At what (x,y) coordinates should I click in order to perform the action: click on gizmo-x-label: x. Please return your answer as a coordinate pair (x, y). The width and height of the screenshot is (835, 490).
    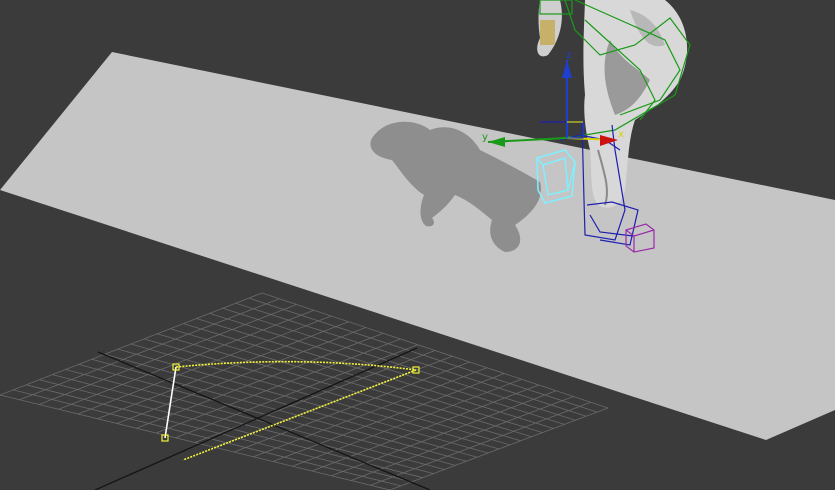
    Looking at the image, I should click on (621, 134).